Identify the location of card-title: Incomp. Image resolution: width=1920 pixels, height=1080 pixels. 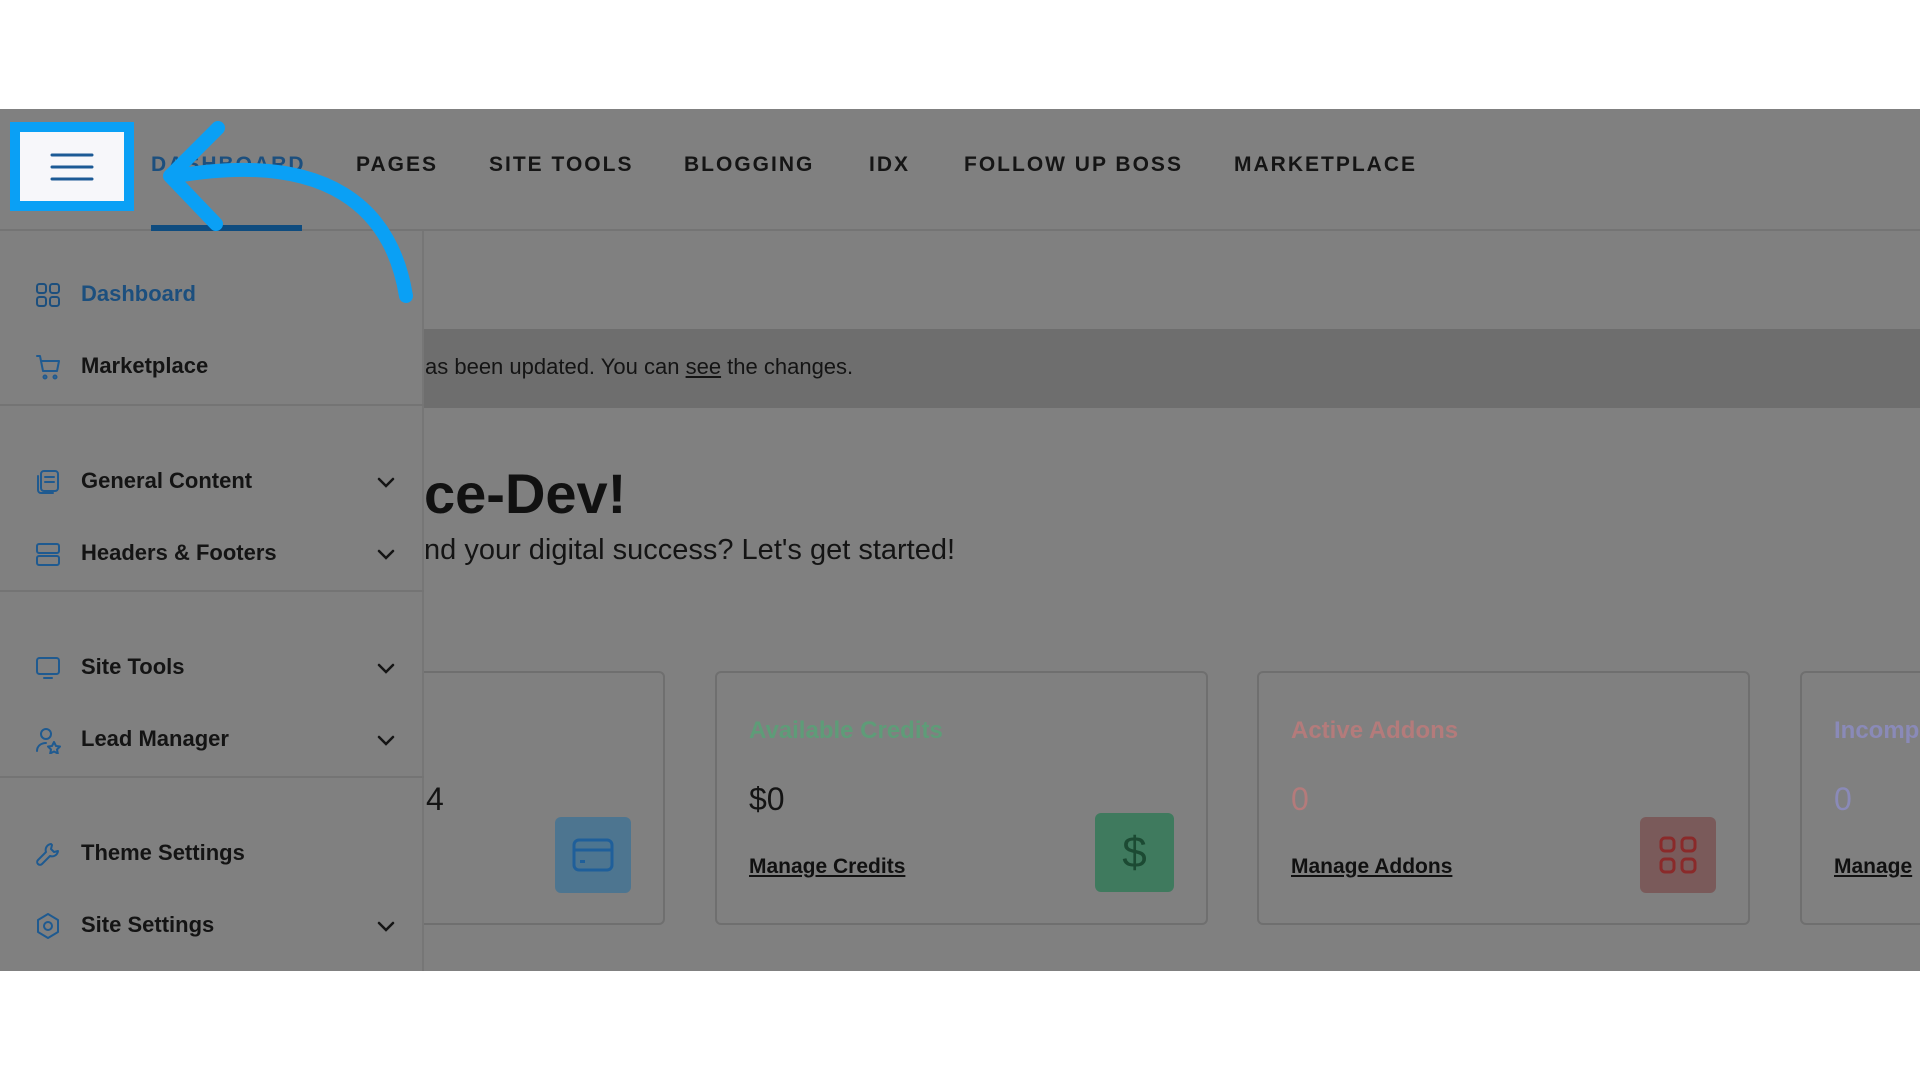
(1877, 730).